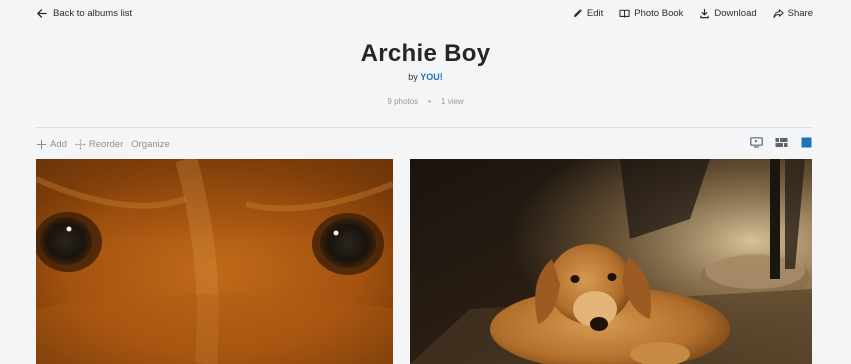 The image size is (851, 364). What do you see at coordinates (800, 13) in the screenshot?
I see `share-label: Share` at bounding box center [800, 13].